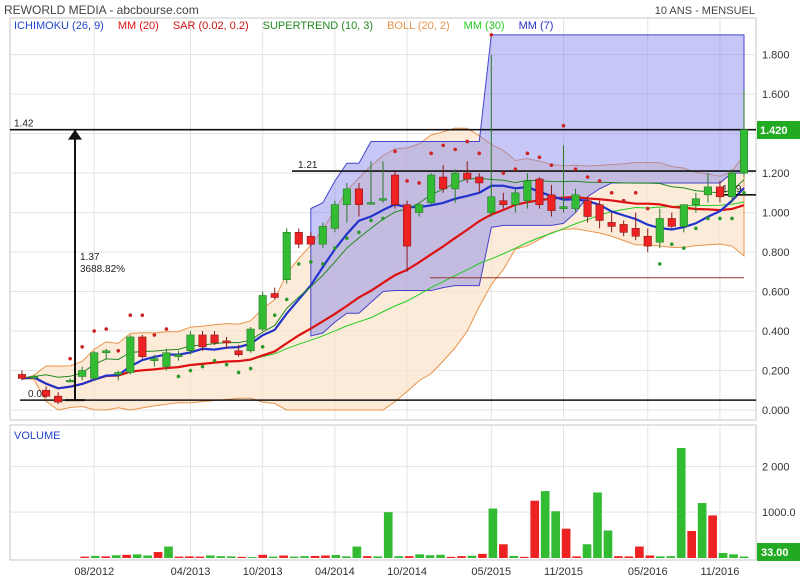 The width and height of the screenshot is (800, 580). I want to click on chart-title: REWORLD MEDIA - abcbourse.com, so click(101, 10).